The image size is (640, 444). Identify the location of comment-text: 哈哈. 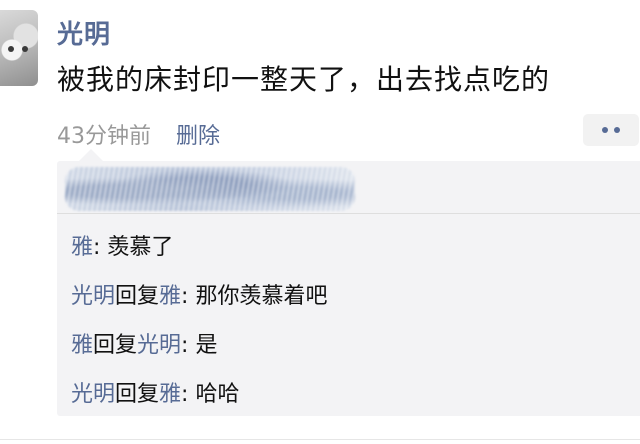
(217, 394).